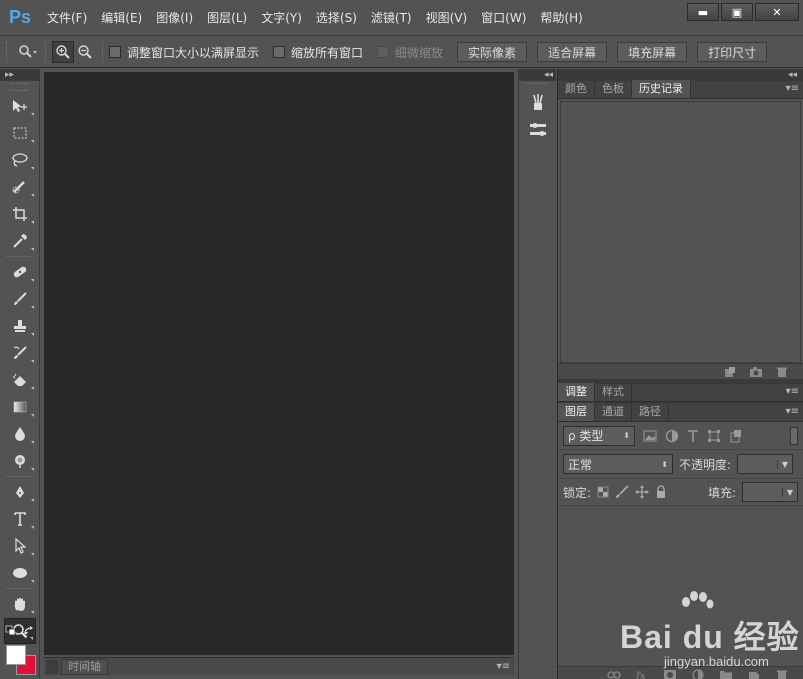 This screenshot has width=803, height=679. What do you see at coordinates (20, 546) in the screenshot?
I see `path-selection-tool-icon` at bounding box center [20, 546].